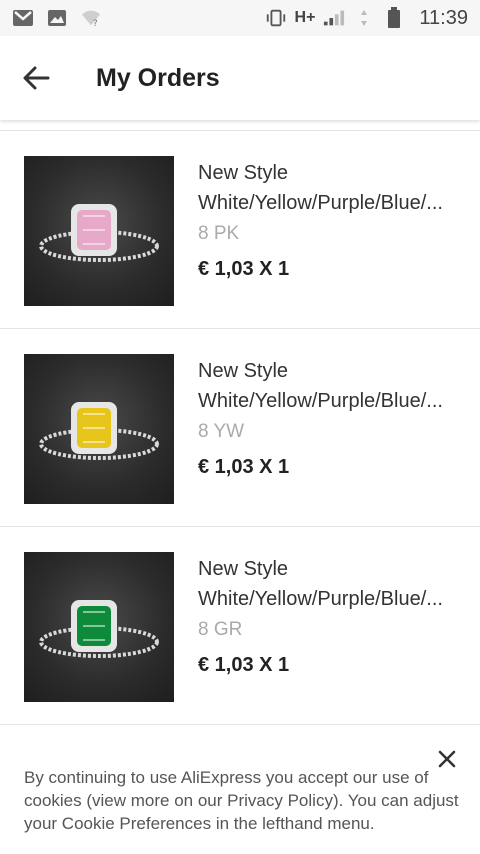 The image size is (480, 854). I want to click on back-button, so click(36, 78).